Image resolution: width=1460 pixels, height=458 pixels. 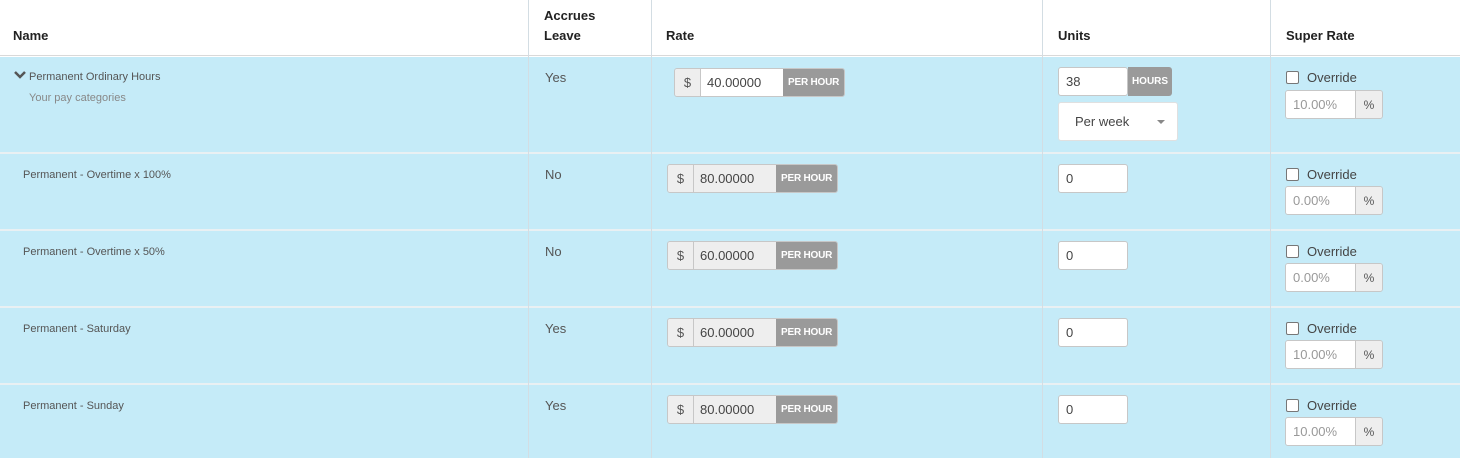 What do you see at coordinates (742, 82) in the screenshot?
I see `rate-input: 40.00000` at bounding box center [742, 82].